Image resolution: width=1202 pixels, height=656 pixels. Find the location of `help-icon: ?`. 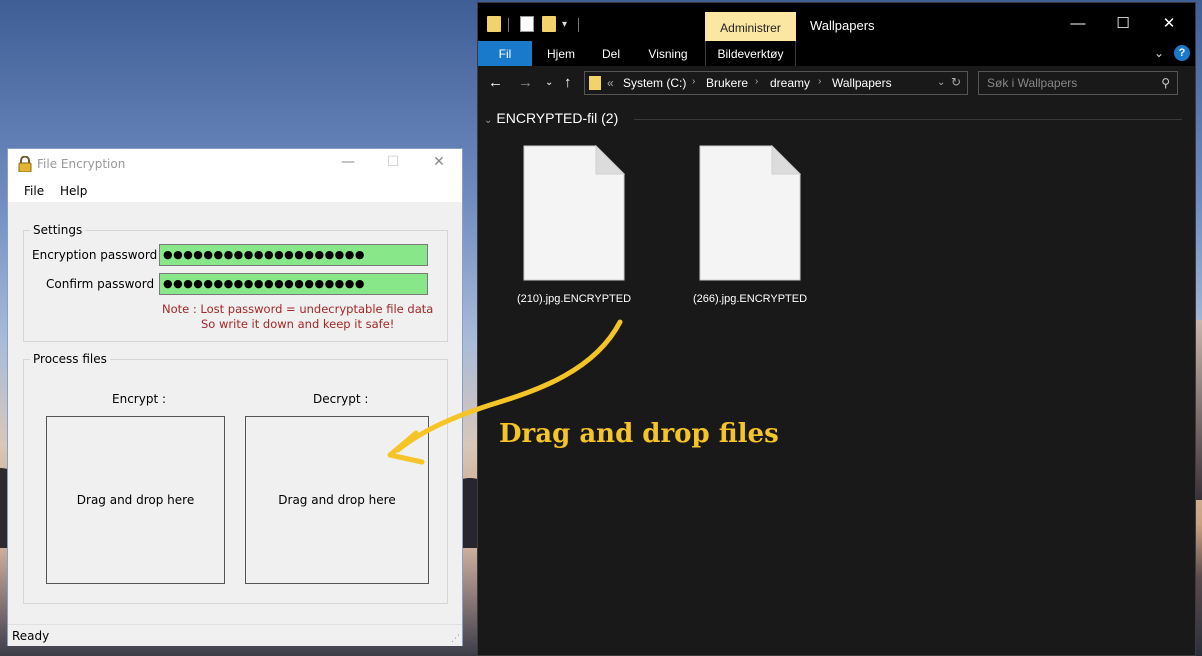

help-icon: ? is located at coordinates (1182, 53).